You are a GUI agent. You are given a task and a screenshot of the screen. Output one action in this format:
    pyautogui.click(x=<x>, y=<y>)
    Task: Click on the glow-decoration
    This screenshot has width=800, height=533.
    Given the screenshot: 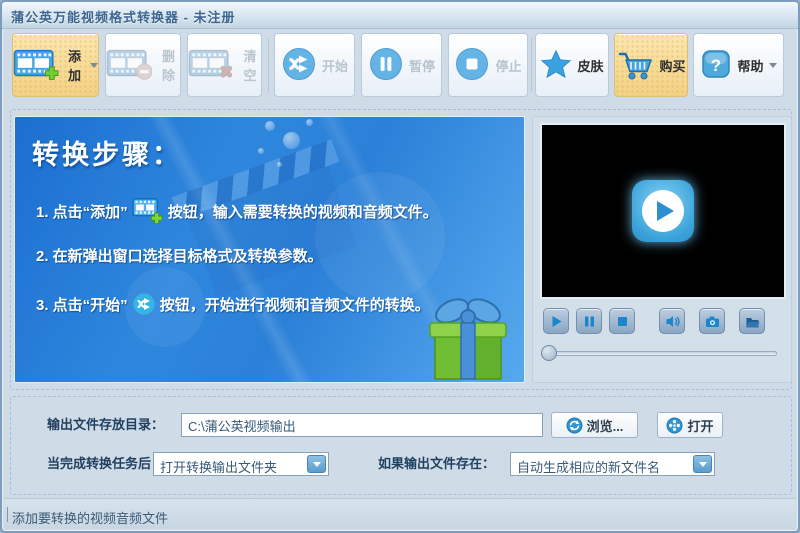 What is the action you would take?
    pyautogui.click(x=380, y=237)
    